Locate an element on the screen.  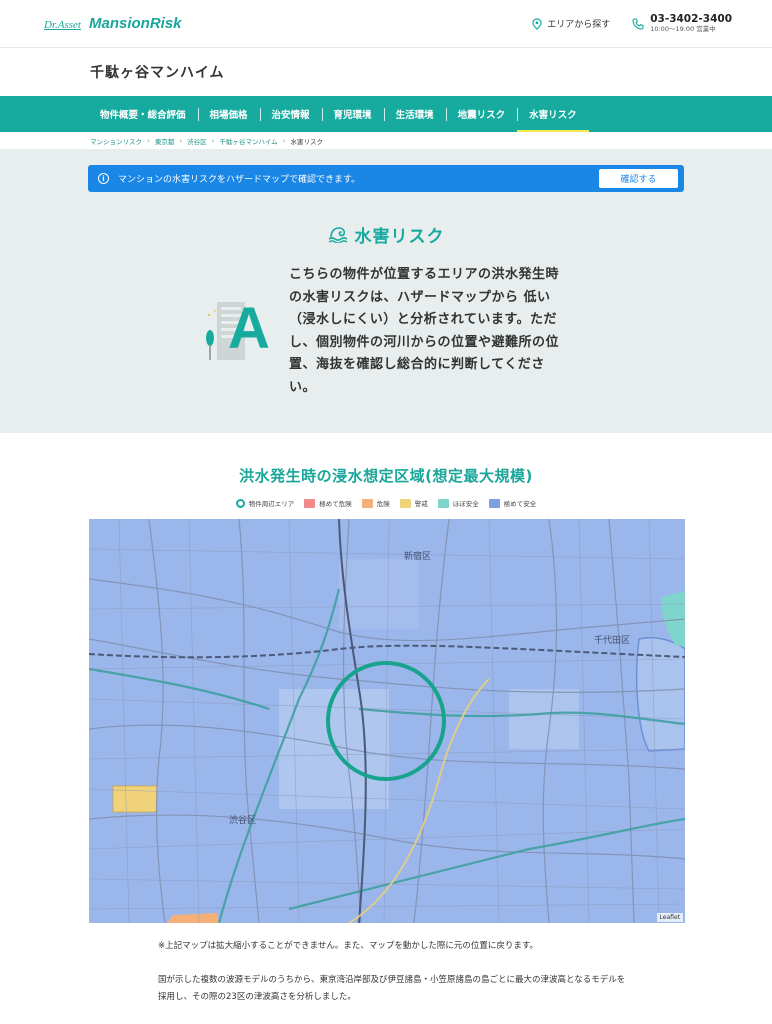
phone-contact: 03-3402-3400 10:00〜19:00 営業中 is located at coordinates (682, 23).